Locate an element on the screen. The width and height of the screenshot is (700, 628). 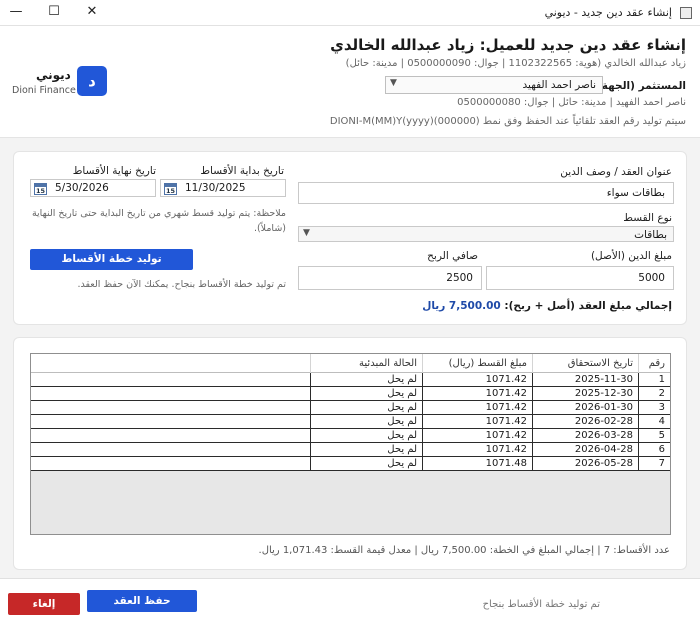
generate-schedule-button: توليد خطة الأقساط is located at coordinates (111, 259).